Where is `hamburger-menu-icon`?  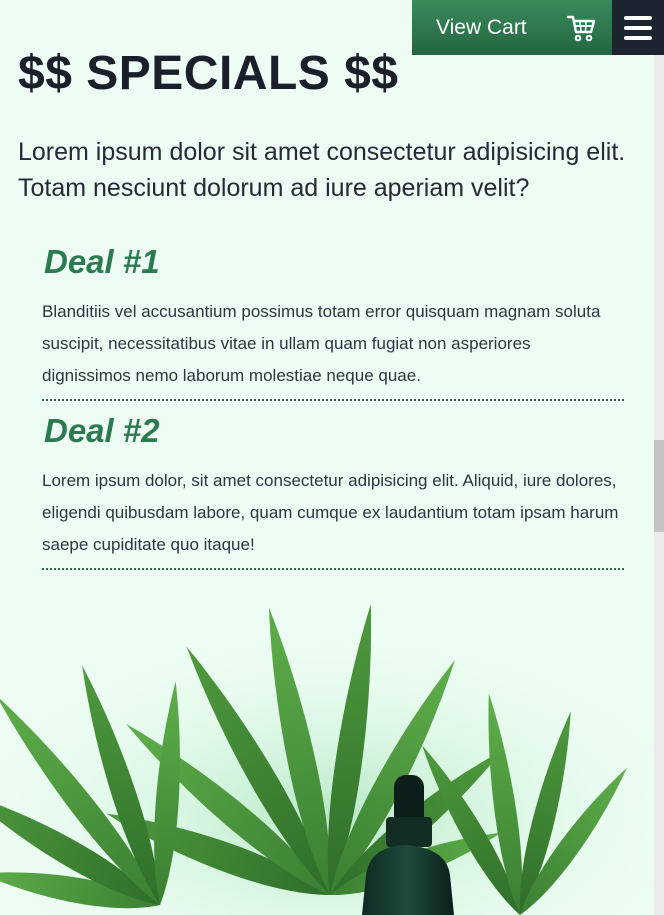 hamburger-menu-icon is located at coordinates (638, 27).